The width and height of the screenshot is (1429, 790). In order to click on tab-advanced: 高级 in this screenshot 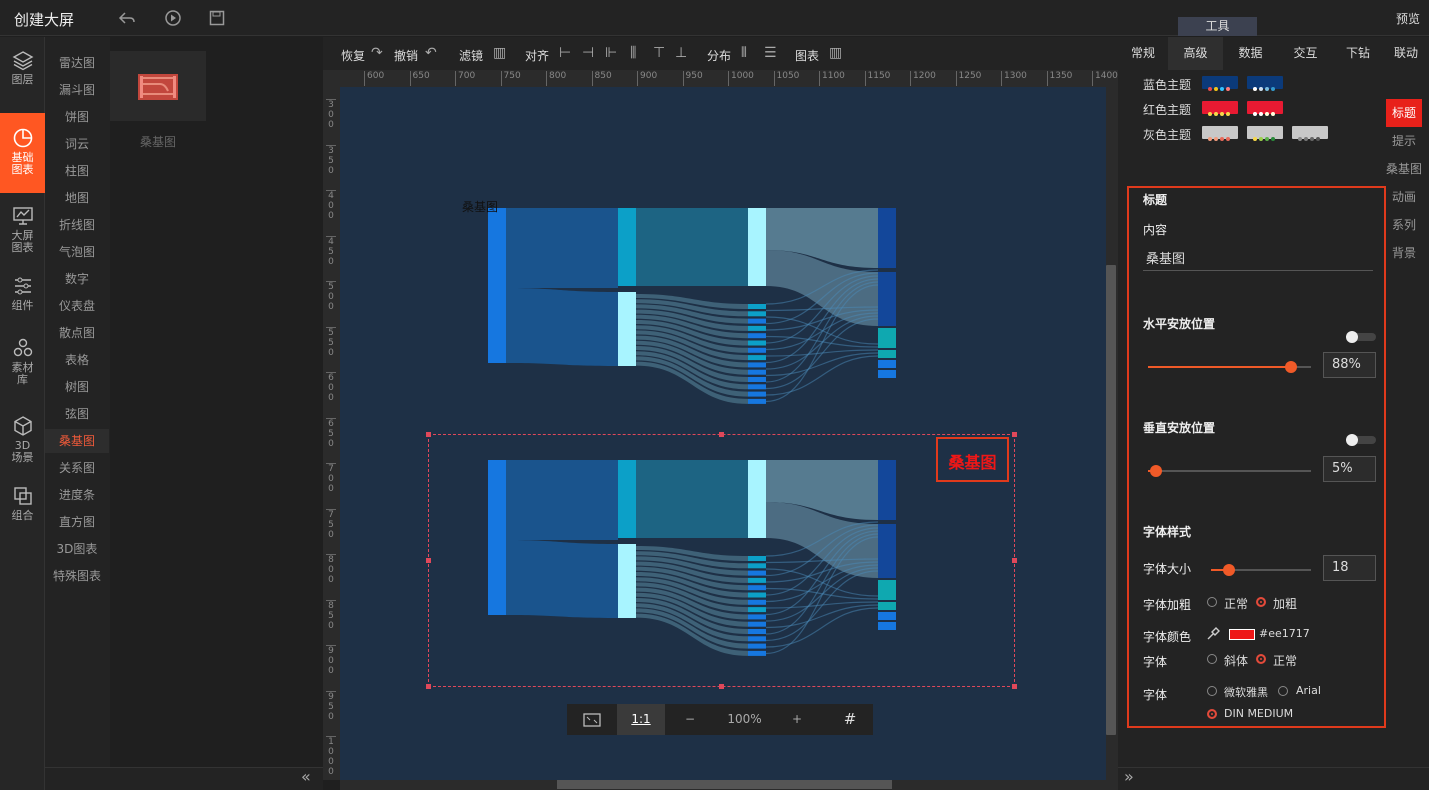, I will do `click(1195, 53)`.